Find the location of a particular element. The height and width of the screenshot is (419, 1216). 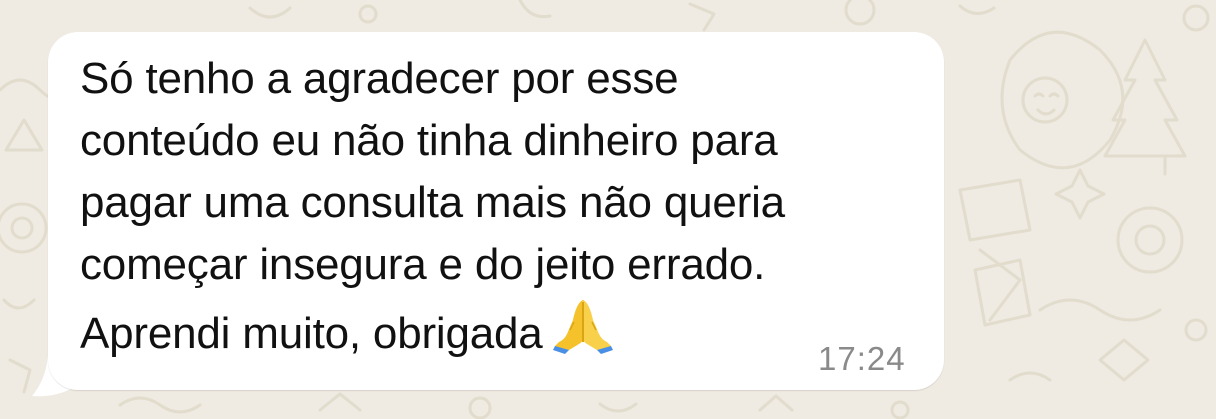

message-line: Aprendi muito, obrigada is located at coordinates (311, 333).